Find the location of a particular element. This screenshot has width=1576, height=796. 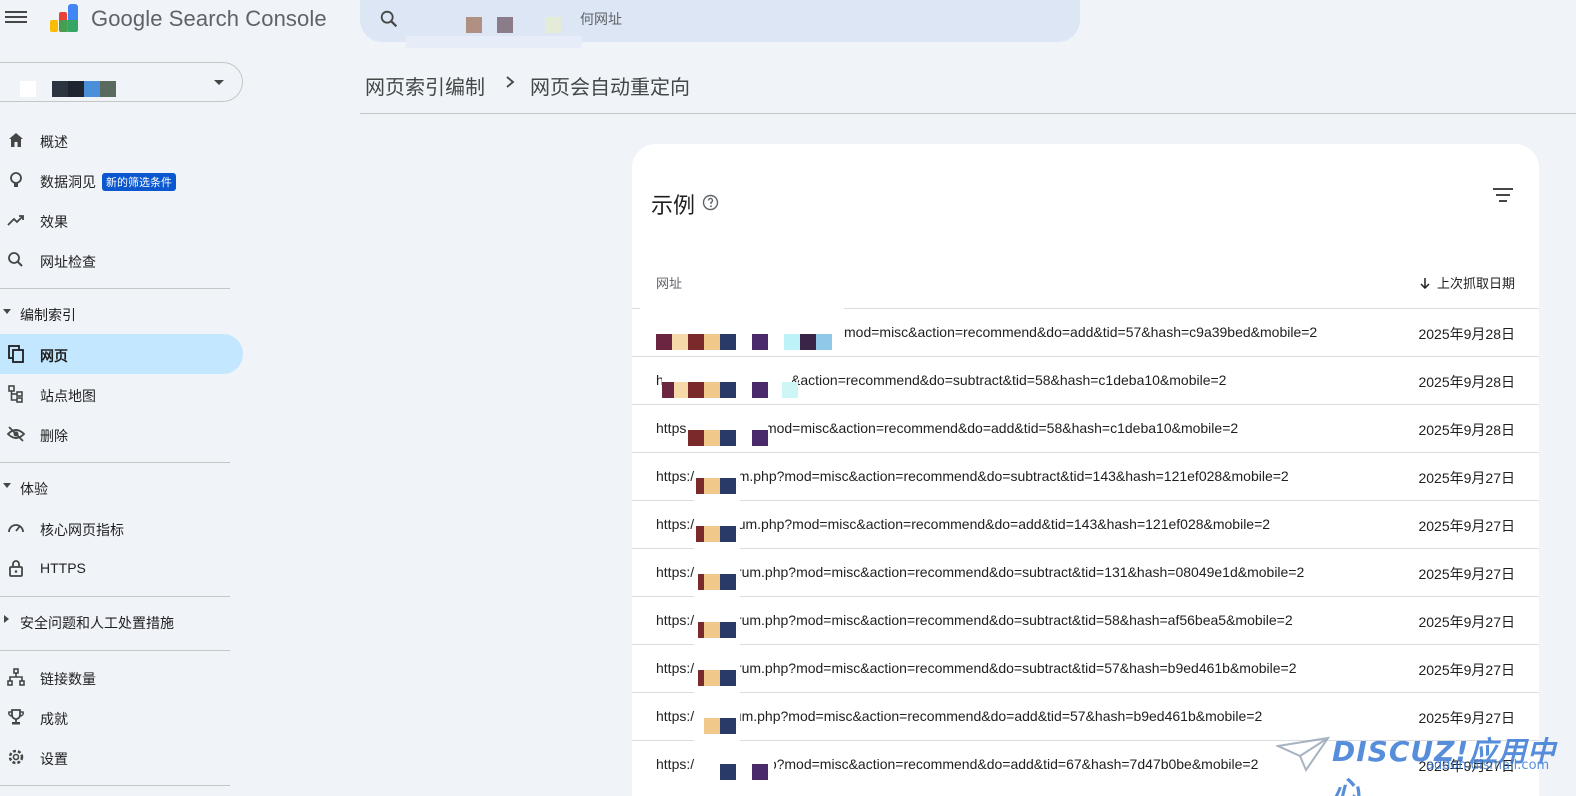

trophy-icon is located at coordinates (16, 717).